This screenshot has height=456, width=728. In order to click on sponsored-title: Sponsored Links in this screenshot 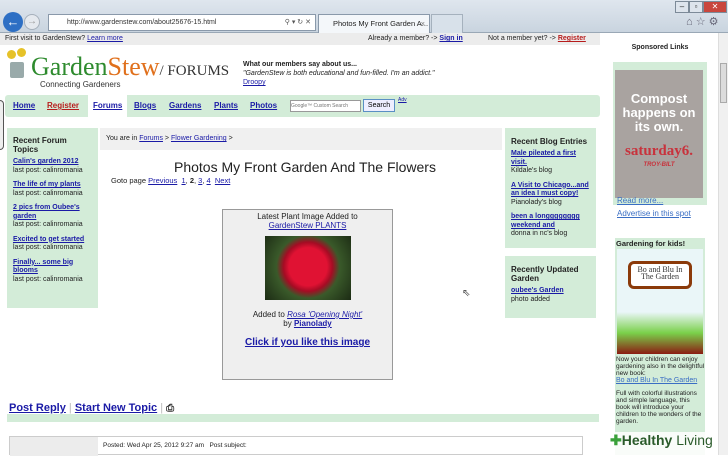, I will do `click(660, 47)`.